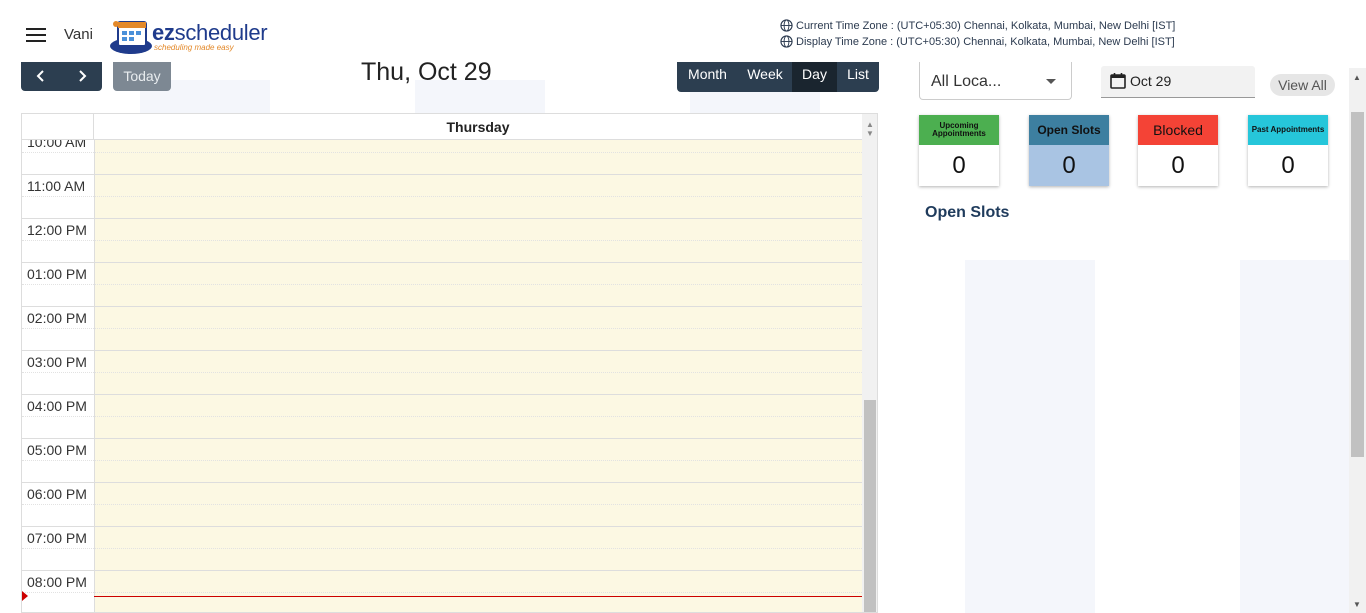 The image size is (1366, 613). I want to click on ezscheduler-logo: ezscheduler scheduling made easy, so click(195, 35).